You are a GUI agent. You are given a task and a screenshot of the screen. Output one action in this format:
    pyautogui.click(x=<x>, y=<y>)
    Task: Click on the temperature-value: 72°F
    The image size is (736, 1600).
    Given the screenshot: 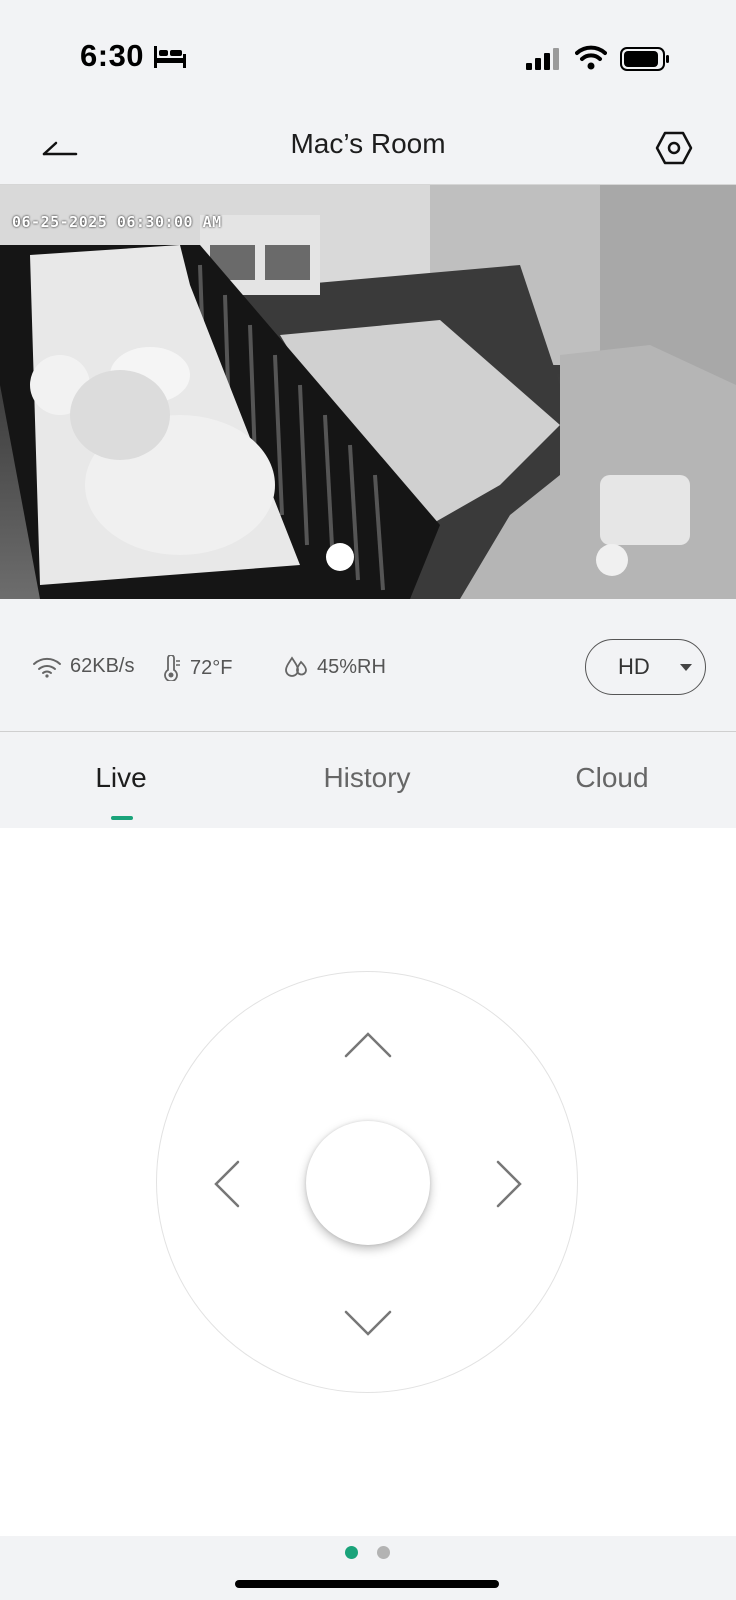 What is the action you would take?
    pyautogui.click(x=211, y=667)
    